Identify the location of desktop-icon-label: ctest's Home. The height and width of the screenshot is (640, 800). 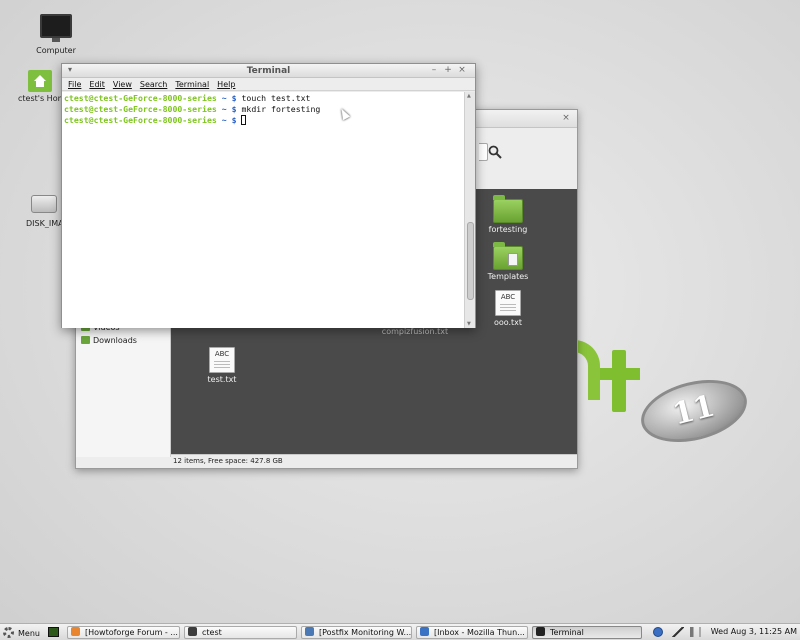
(40, 98).